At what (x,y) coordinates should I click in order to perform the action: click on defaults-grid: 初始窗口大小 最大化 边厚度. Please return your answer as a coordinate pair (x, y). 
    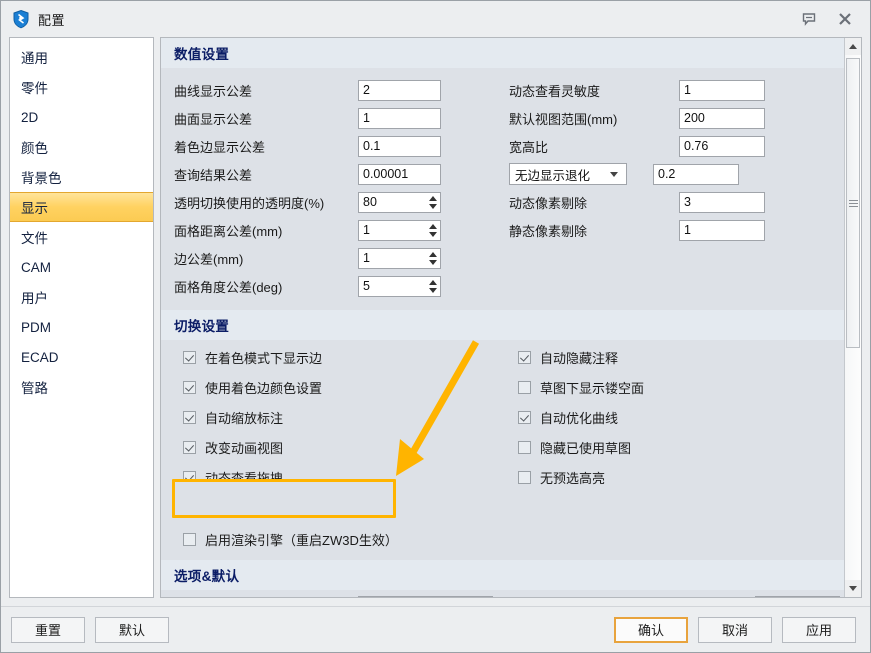
    Looking at the image, I should click on (502, 593).